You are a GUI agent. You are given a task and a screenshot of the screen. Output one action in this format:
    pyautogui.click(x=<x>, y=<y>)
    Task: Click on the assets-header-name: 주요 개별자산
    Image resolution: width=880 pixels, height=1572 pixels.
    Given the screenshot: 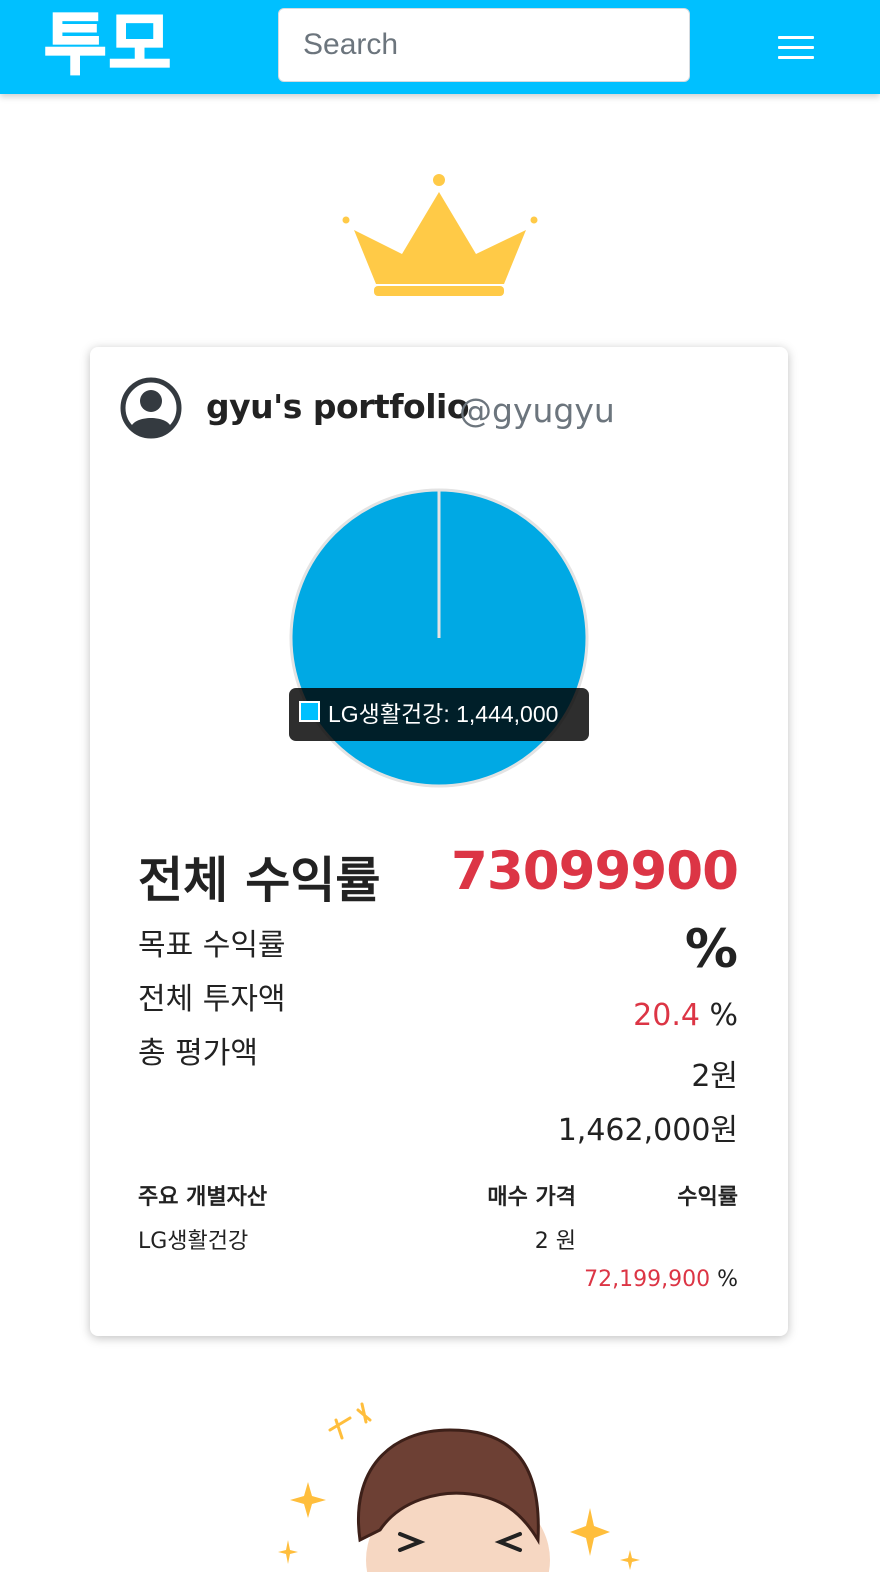 What is the action you would take?
    pyautogui.click(x=203, y=1197)
    